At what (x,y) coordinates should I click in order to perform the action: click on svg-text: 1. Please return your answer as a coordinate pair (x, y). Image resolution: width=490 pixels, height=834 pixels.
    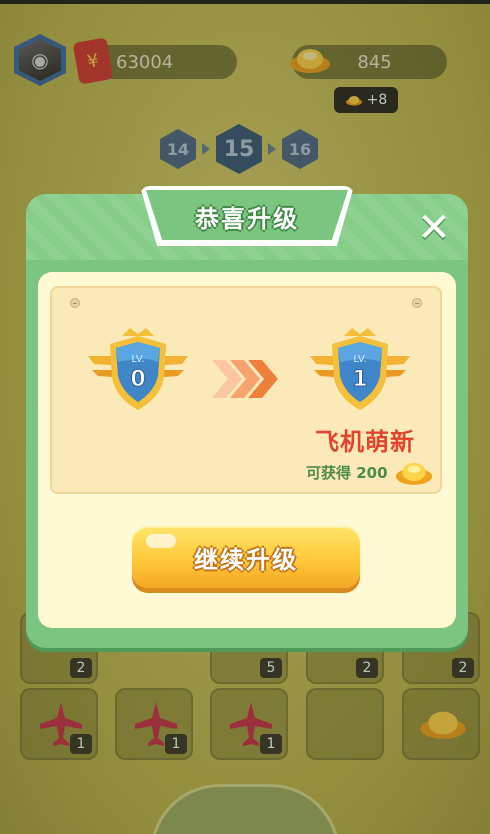
    Looking at the image, I should click on (359, 379).